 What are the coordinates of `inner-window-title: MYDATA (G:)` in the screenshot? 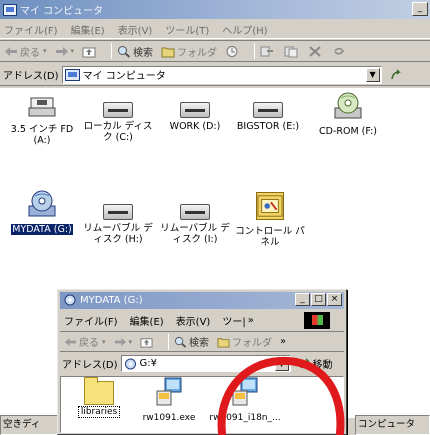 It's located at (111, 300).